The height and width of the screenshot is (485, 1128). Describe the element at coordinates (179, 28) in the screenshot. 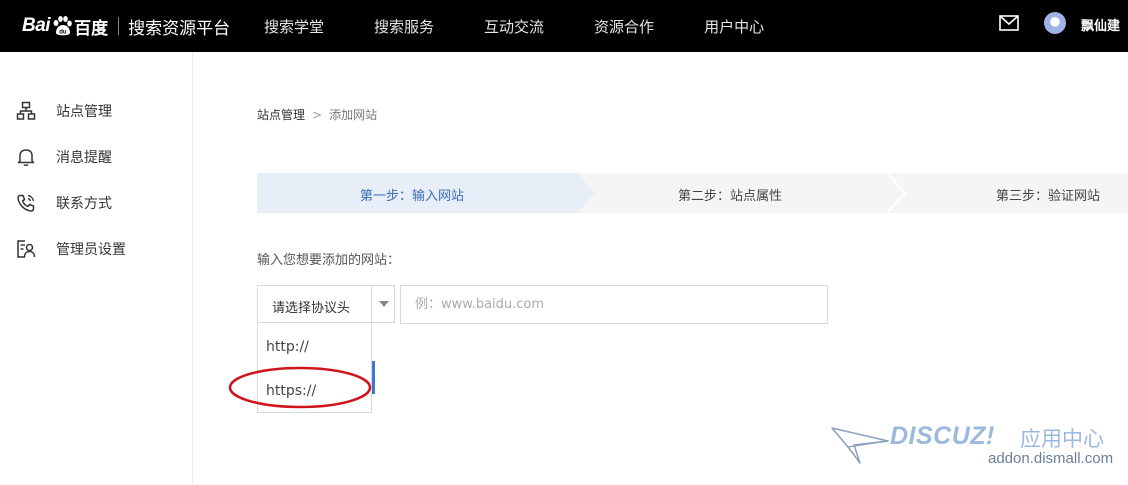

I see `platform-title: 搜索资源平台` at that location.